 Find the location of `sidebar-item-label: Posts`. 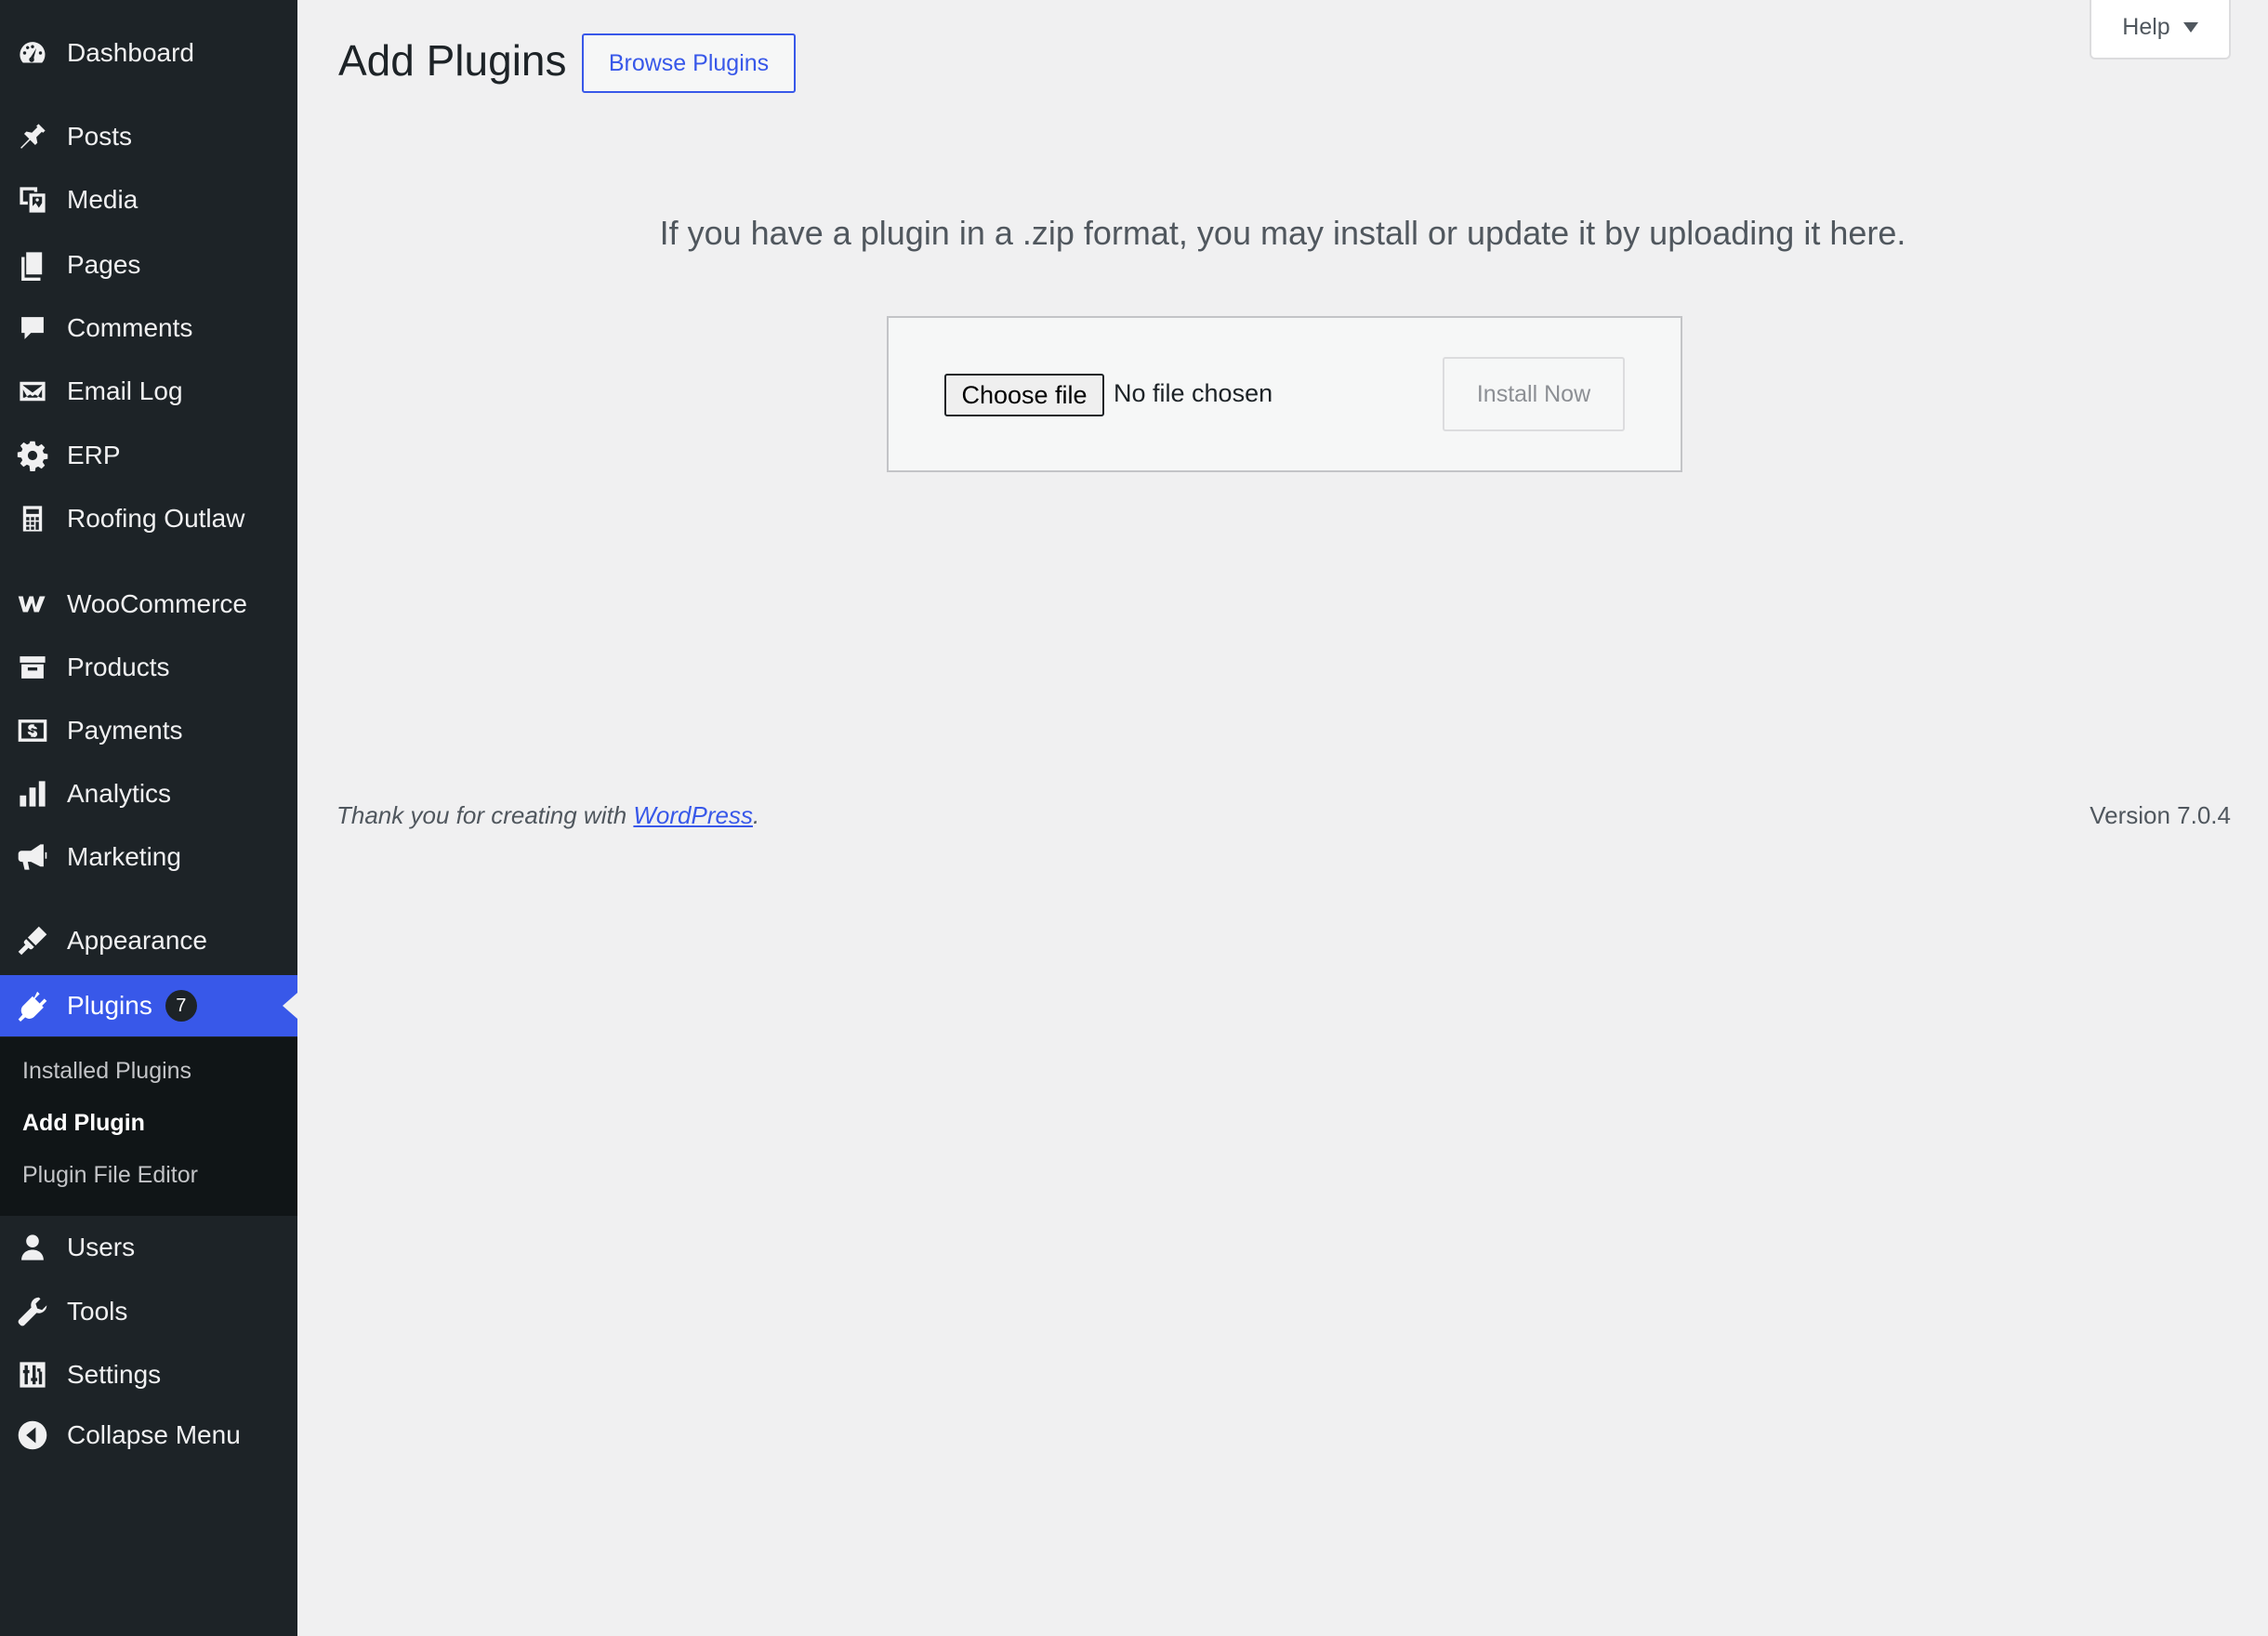

sidebar-item-label: Posts is located at coordinates (100, 136).